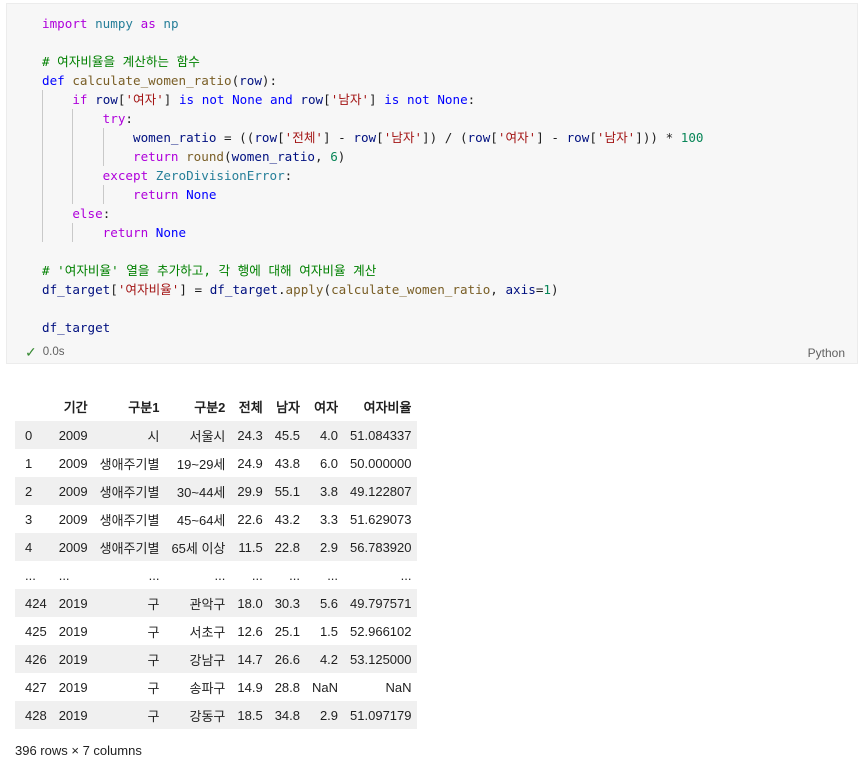 The height and width of the screenshot is (760, 864). Describe the element at coordinates (114, 23) in the screenshot. I see `code-token: numpy` at that location.